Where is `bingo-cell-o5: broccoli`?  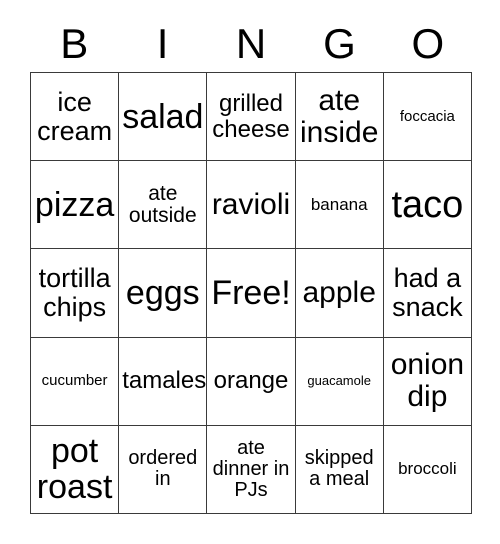
bingo-cell-o5: broccoli is located at coordinates (427, 469).